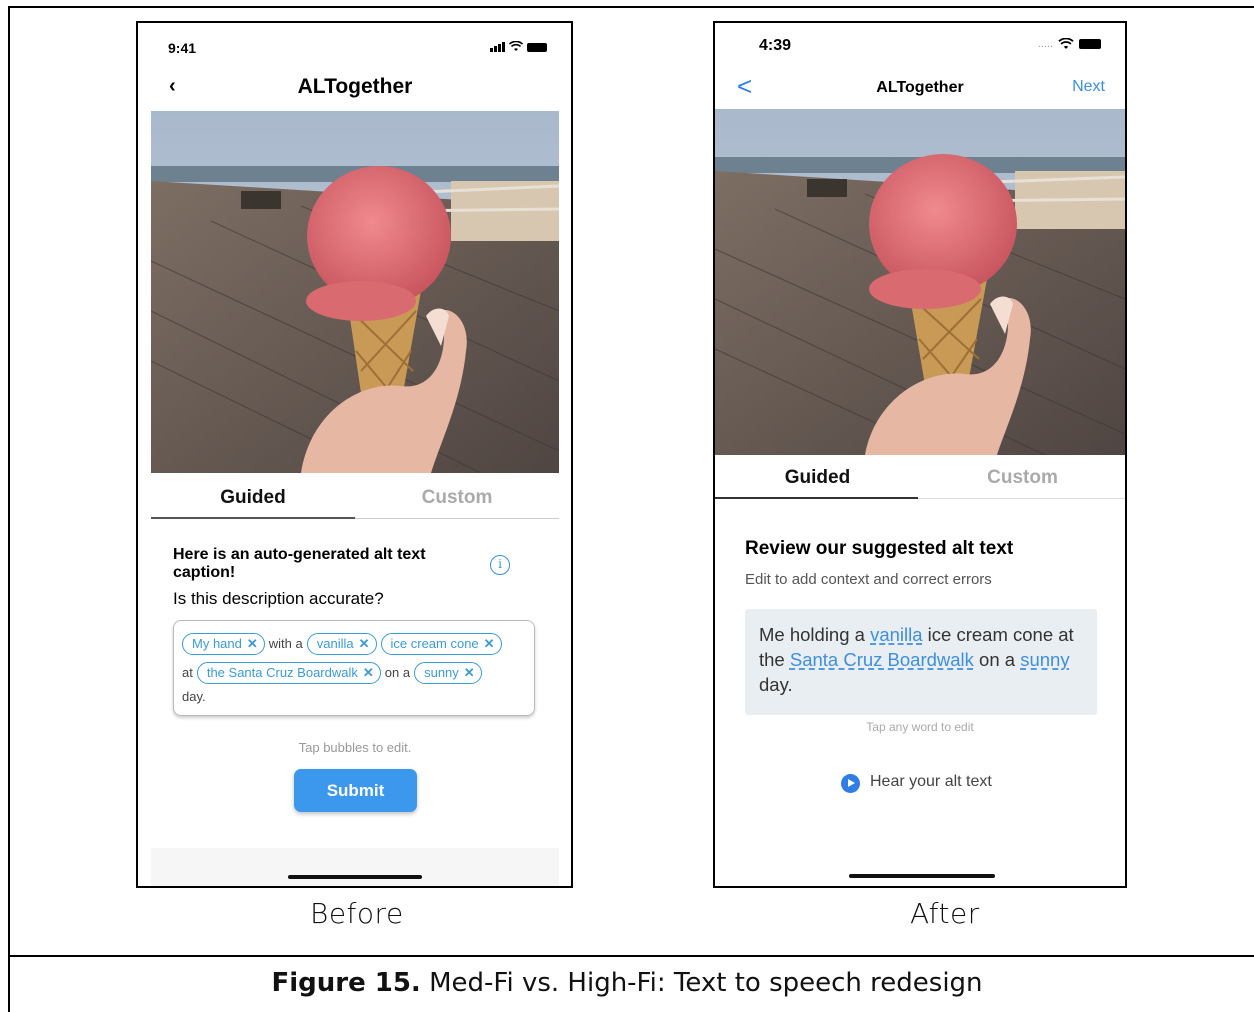 The height and width of the screenshot is (1012, 1254). Describe the element at coordinates (500, 565) in the screenshot. I see `info-icon: i` at that location.